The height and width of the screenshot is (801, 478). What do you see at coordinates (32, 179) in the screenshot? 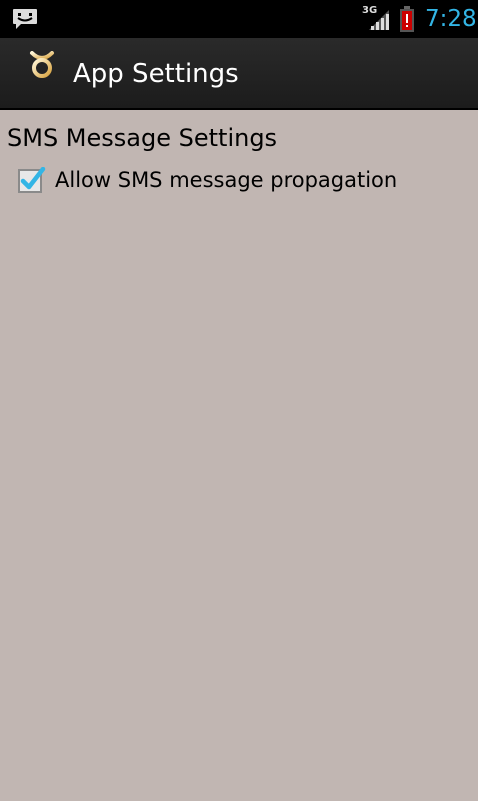
I see `allow-sms-propagation-checkbox` at bounding box center [32, 179].